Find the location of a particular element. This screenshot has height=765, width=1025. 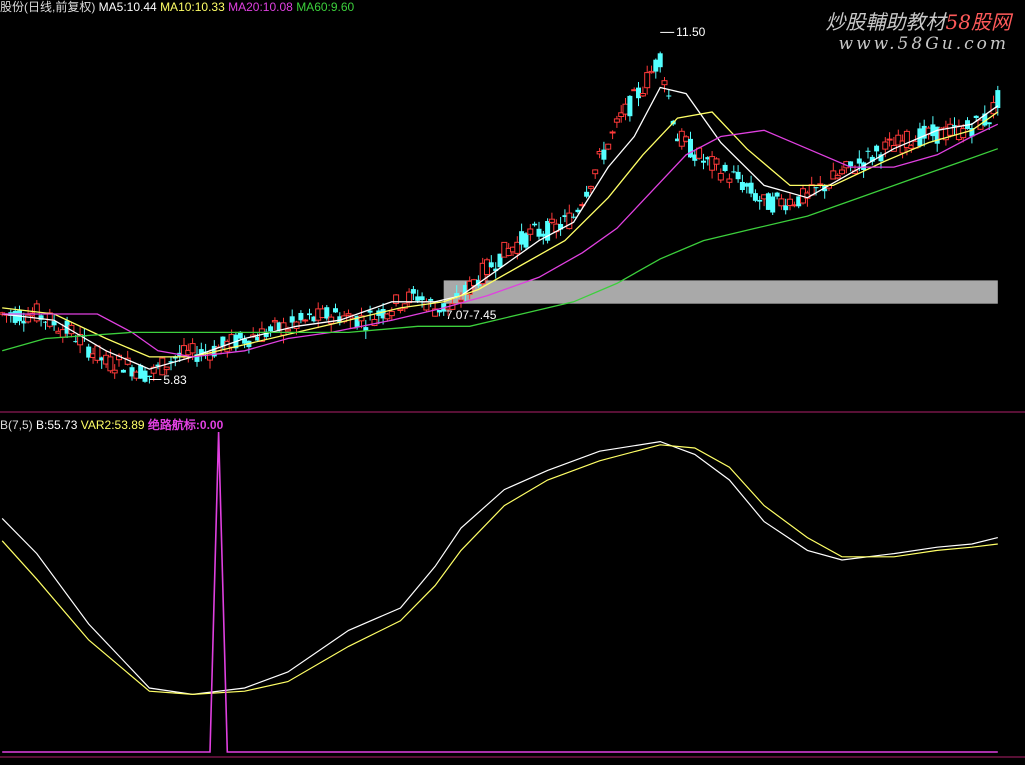

ma20-readout: MA20:10.08 is located at coordinates (260, 7).